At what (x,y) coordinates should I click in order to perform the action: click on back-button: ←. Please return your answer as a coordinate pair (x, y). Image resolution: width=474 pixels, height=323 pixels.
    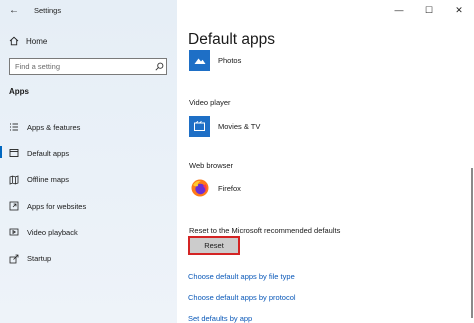
    Looking at the image, I should click on (14, 10).